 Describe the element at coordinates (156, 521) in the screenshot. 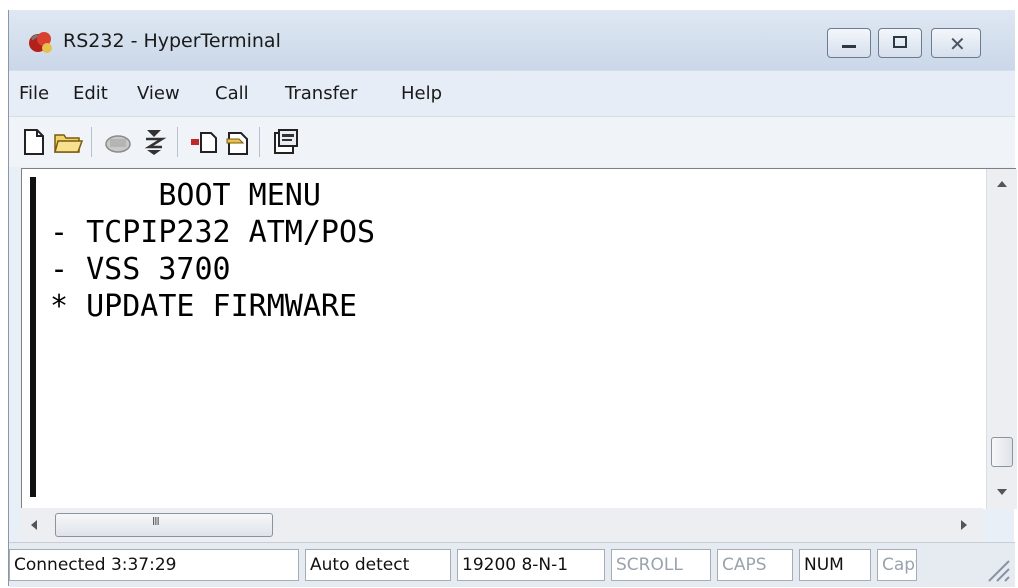

I see `scroll-grip-icon: III` at that location.